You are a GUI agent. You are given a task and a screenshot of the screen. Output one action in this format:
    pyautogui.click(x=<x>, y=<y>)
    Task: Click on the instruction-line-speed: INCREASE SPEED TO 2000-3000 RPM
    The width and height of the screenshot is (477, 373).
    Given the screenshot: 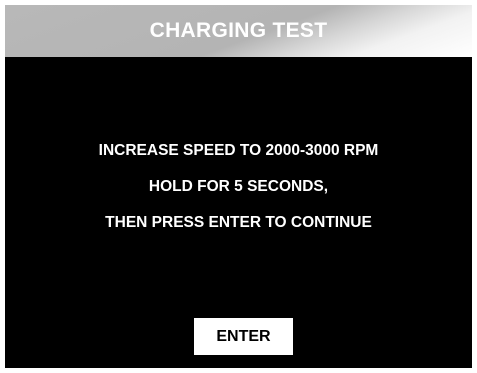 What is the action you would take?
    pyautogui.click(x=238, y=150)
    